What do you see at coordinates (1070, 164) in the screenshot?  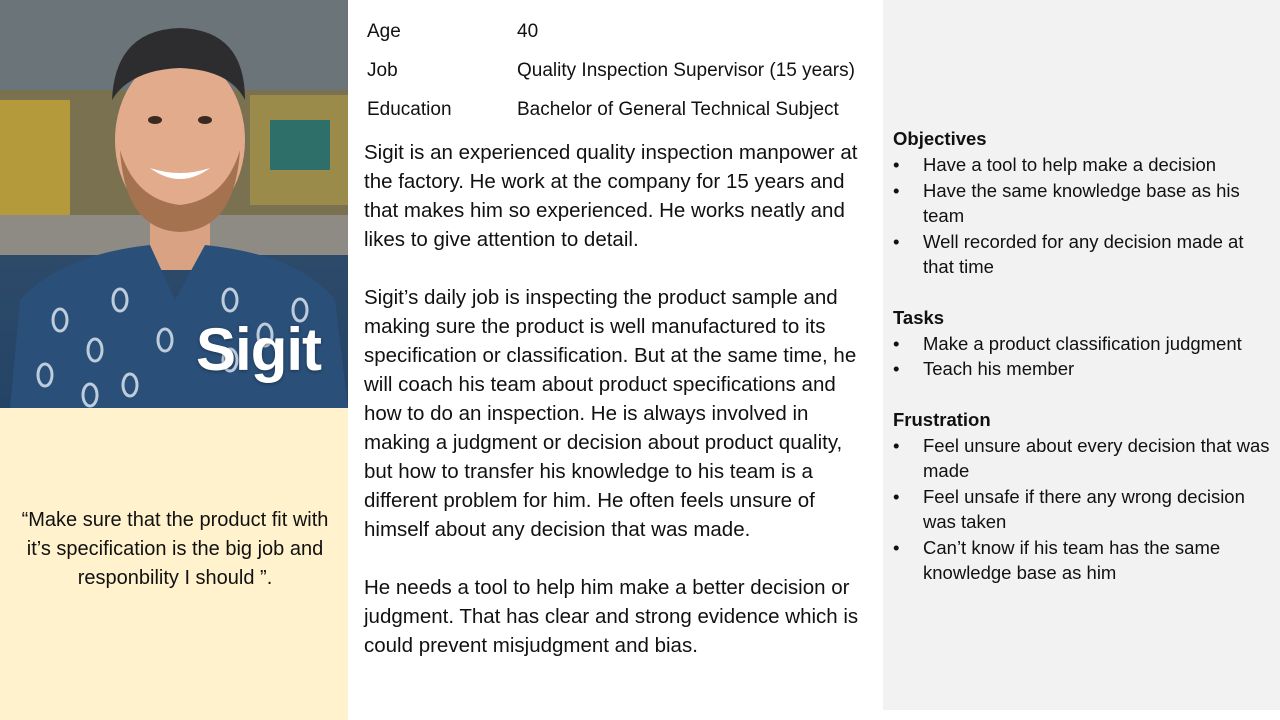 I see `list-item-text: Have a tool to help make a decision` at bounding box center [1070, 164].